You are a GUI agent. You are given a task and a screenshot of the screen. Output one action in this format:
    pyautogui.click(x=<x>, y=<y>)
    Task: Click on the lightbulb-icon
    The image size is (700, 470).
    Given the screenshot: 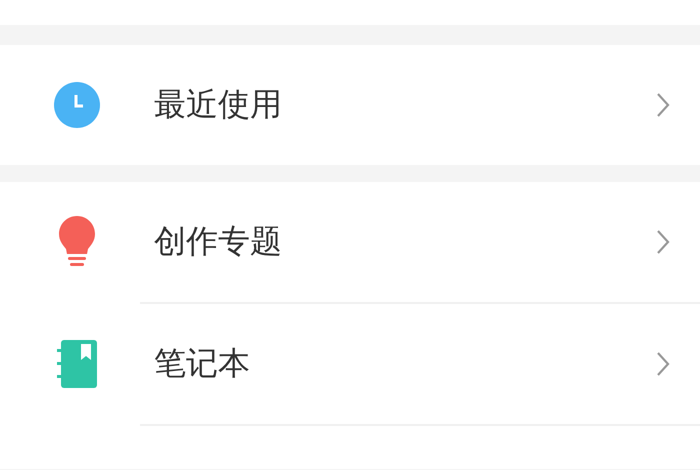 What is the action you would take?
    pyautogui.click(x=77, y=242)
    